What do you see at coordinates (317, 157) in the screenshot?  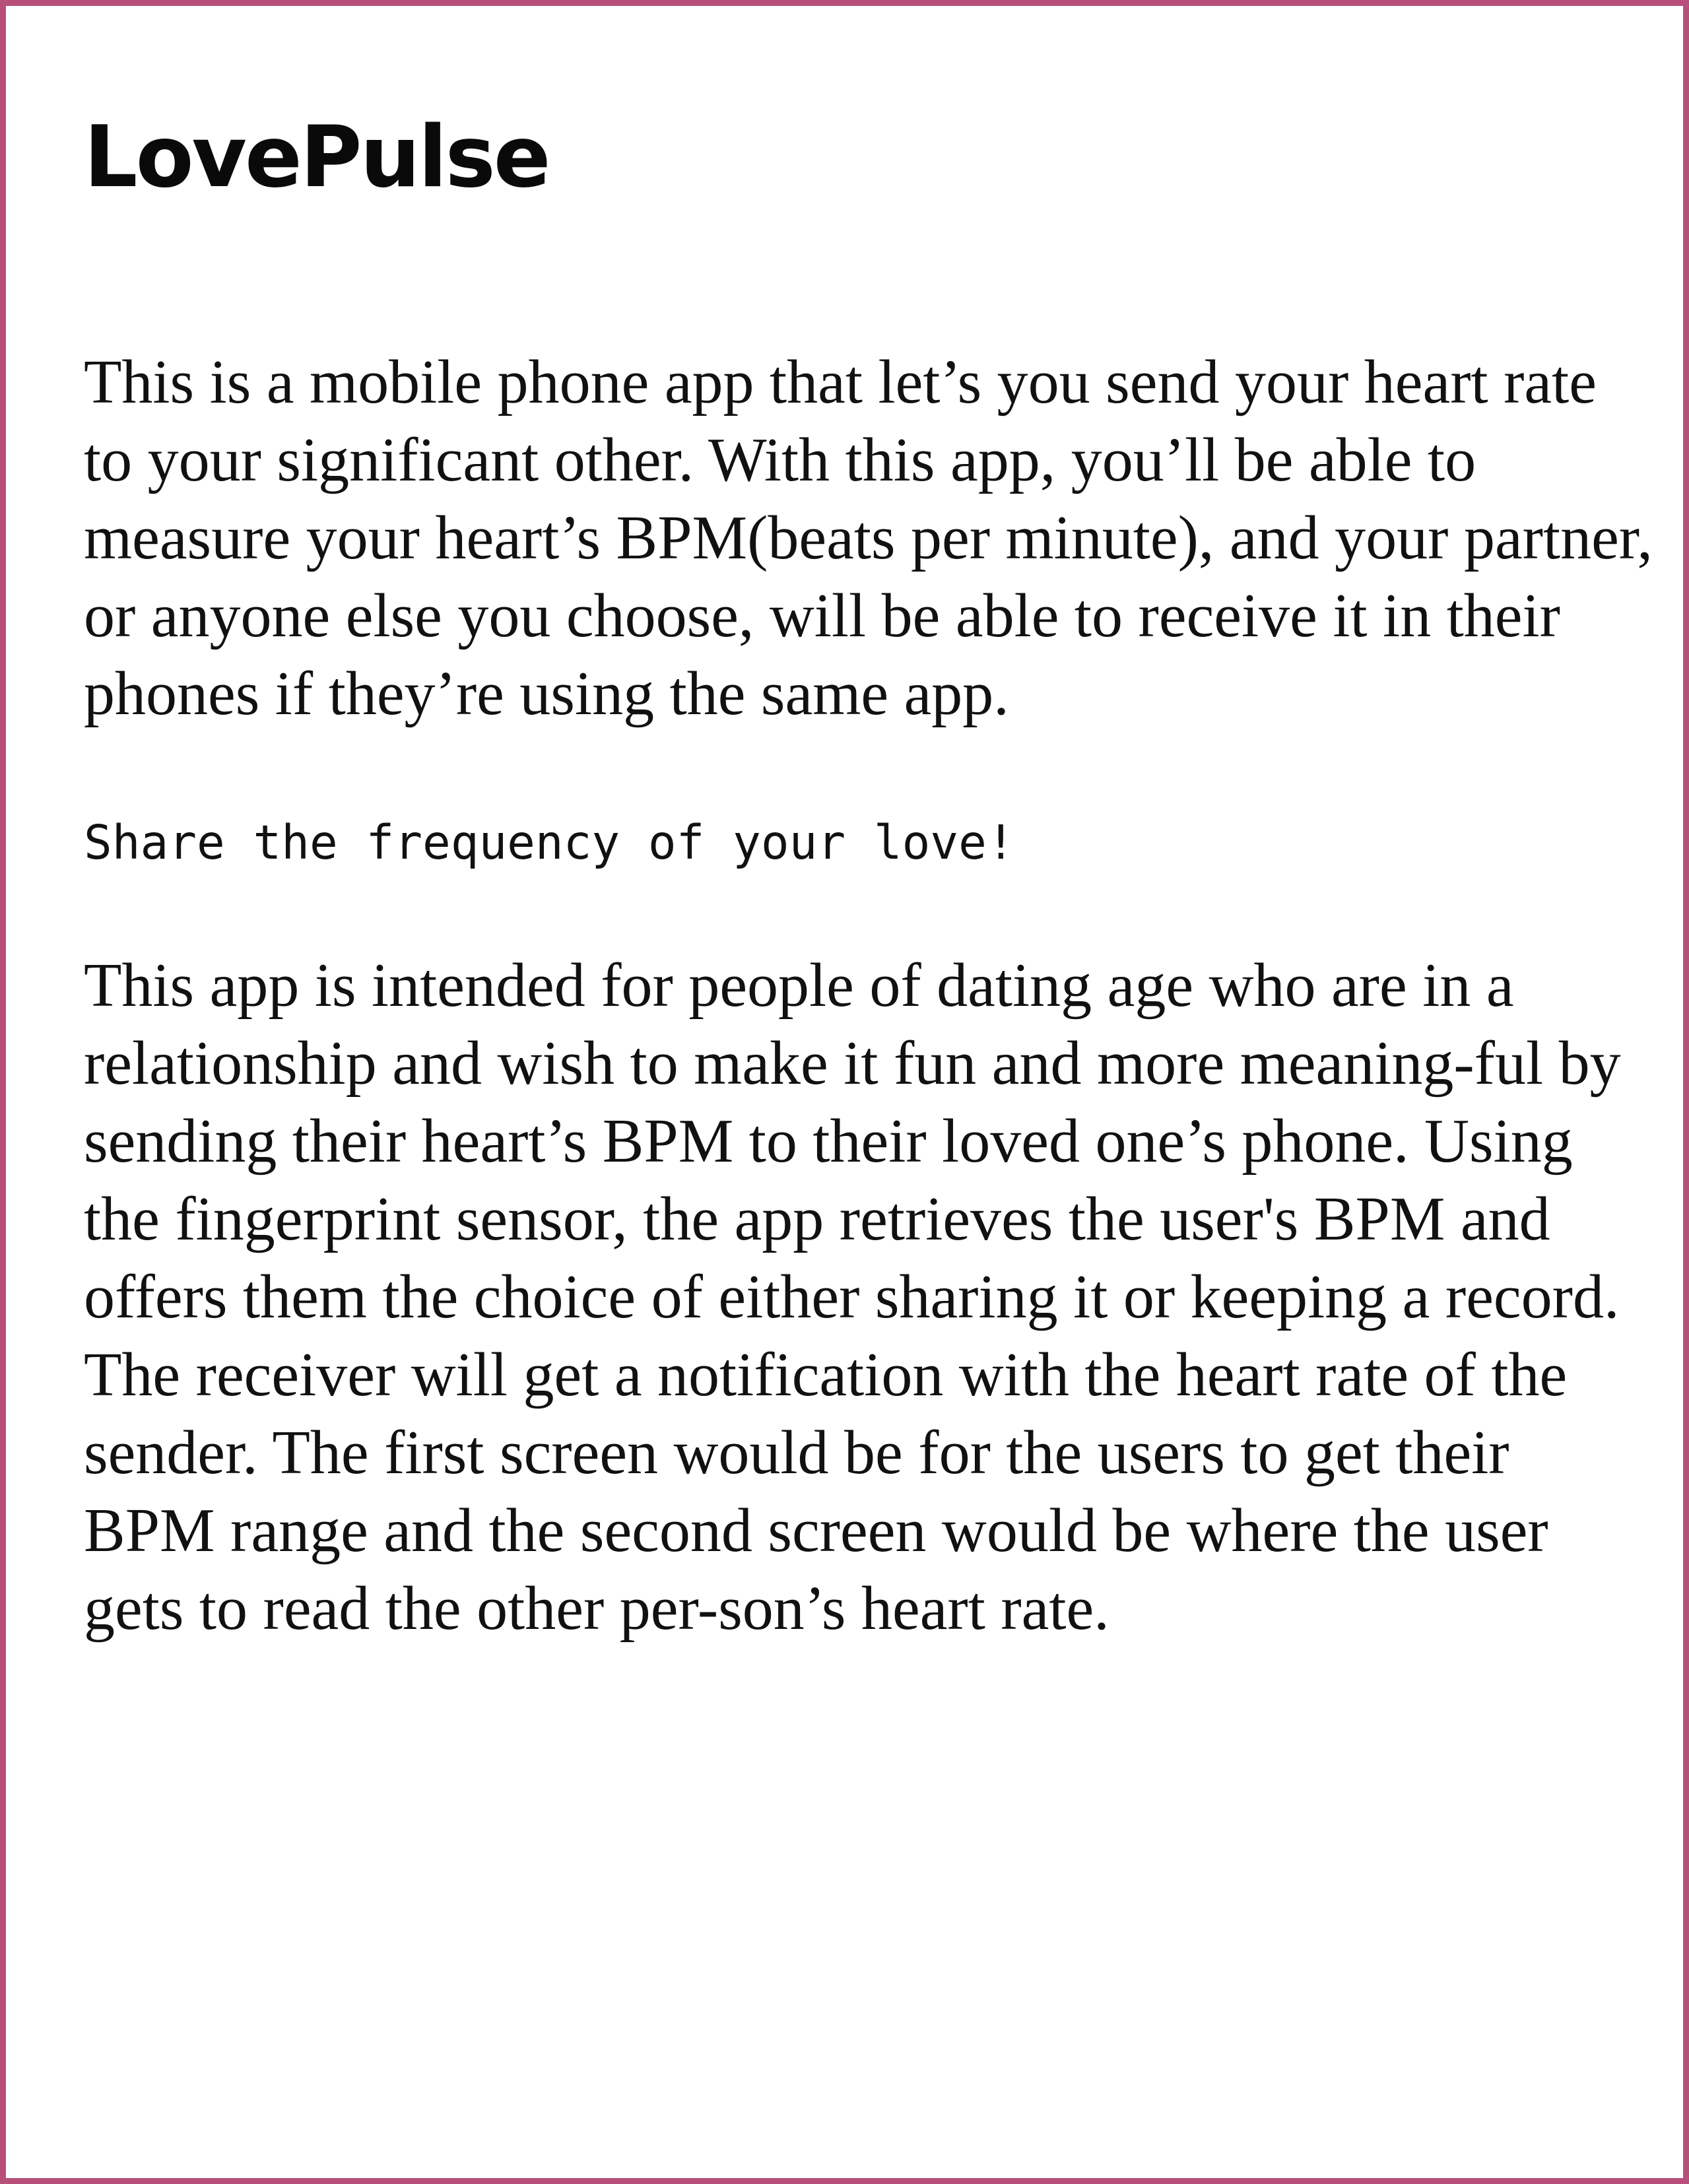 I see `page-title: LovePulse` at bounding box center [317, 157].